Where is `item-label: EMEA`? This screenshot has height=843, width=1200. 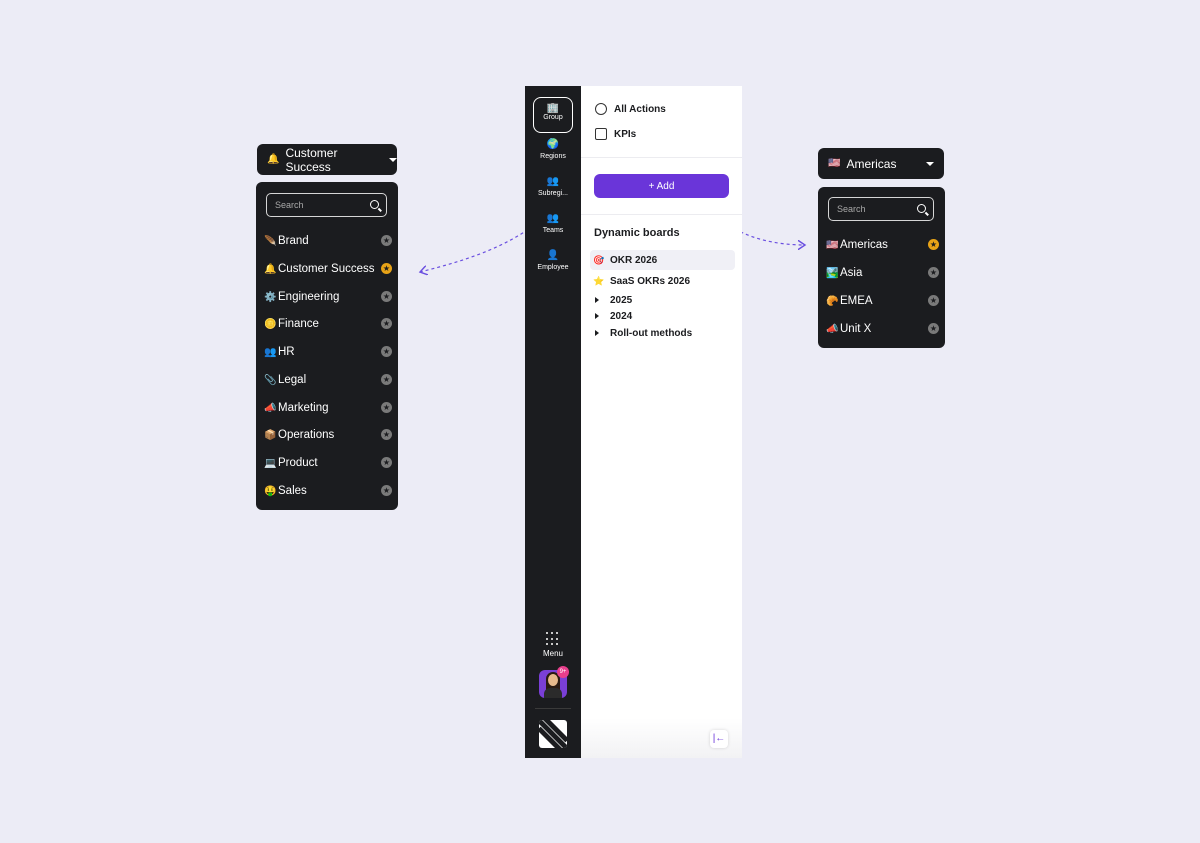 item-label: EMEA is located at coordinates (856, 301).